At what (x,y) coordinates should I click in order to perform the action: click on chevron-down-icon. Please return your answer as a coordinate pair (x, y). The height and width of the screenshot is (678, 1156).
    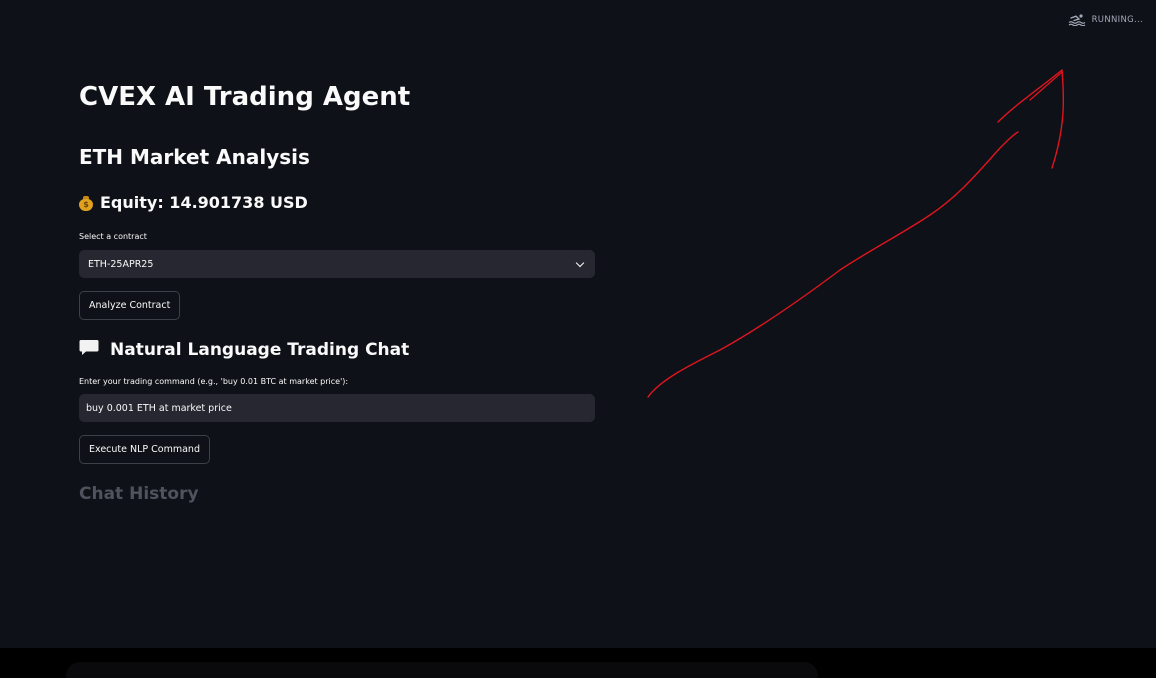
    Looking at the image, I should click on (580, 262).